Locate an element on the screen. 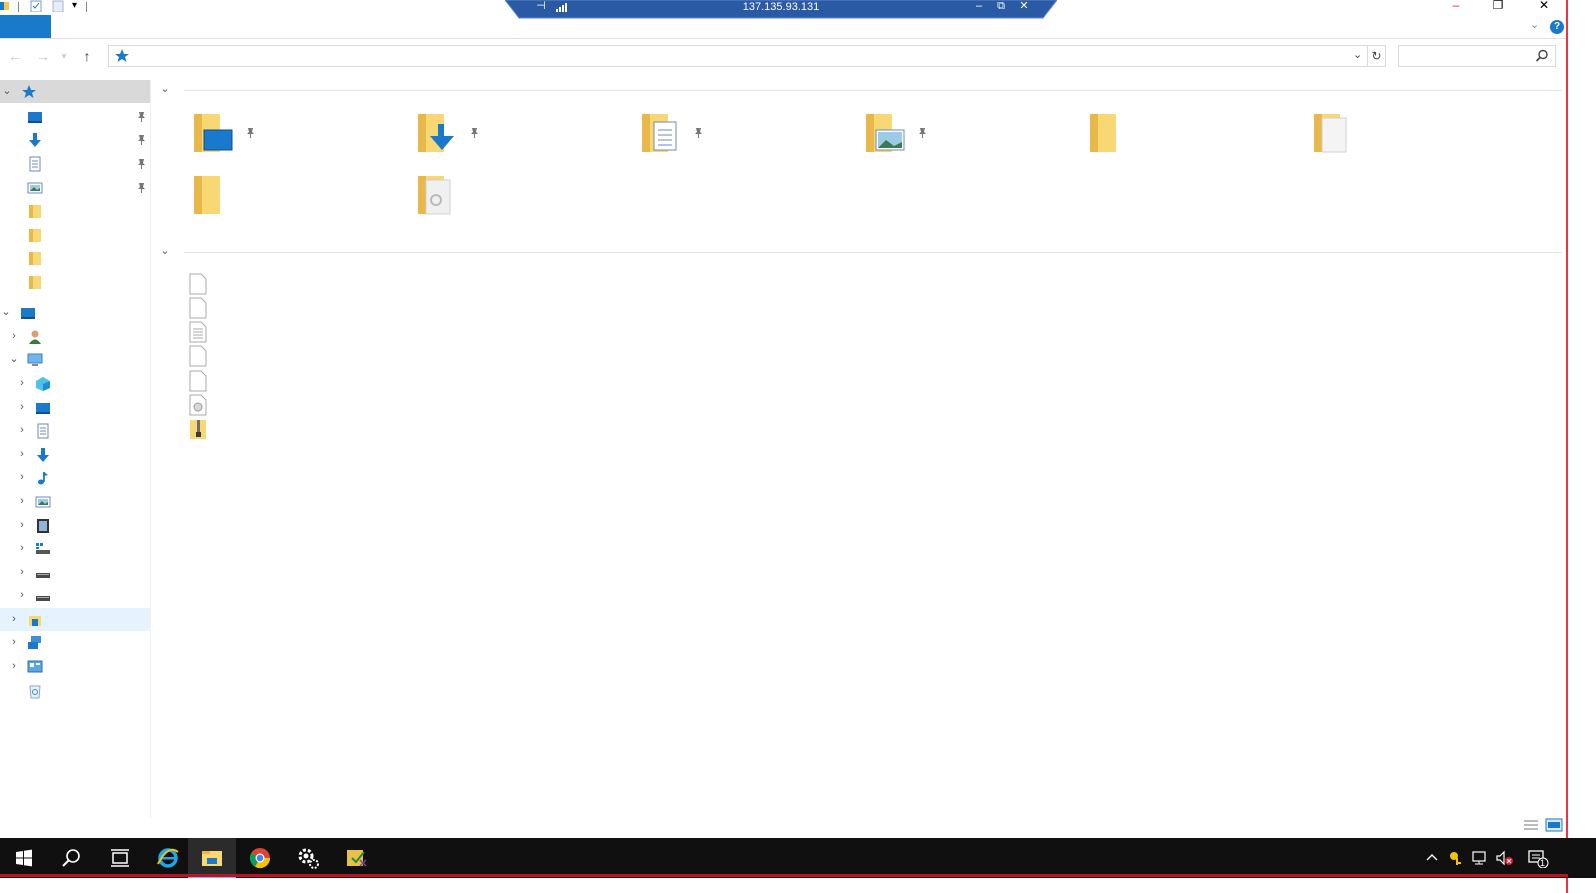 The width and height of the screenshot is (1596, 893). refresh-button: ↻ is located at coordinates (1376, 56).